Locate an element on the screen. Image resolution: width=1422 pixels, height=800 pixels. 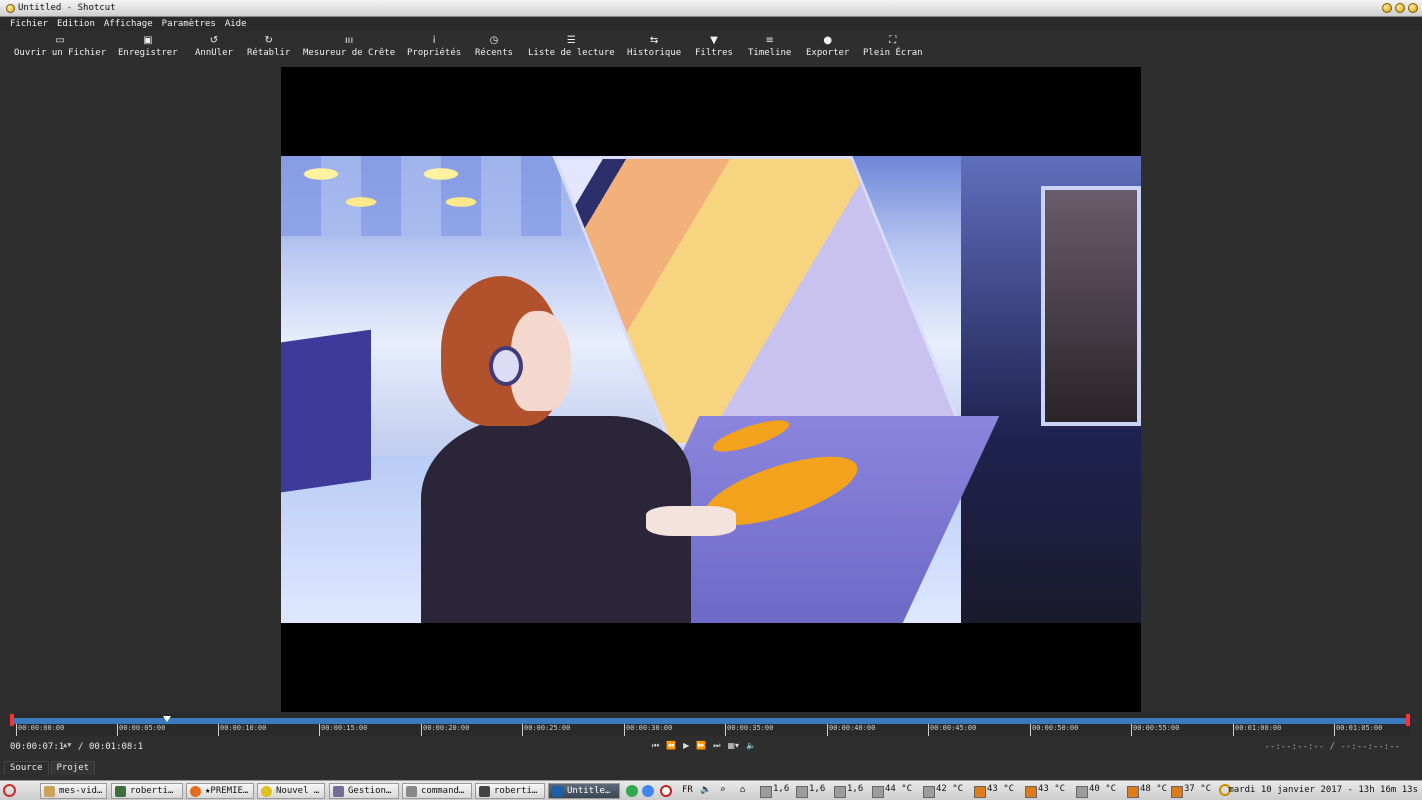
volume-icon: 🔈 is located at coordinates (751, 746).